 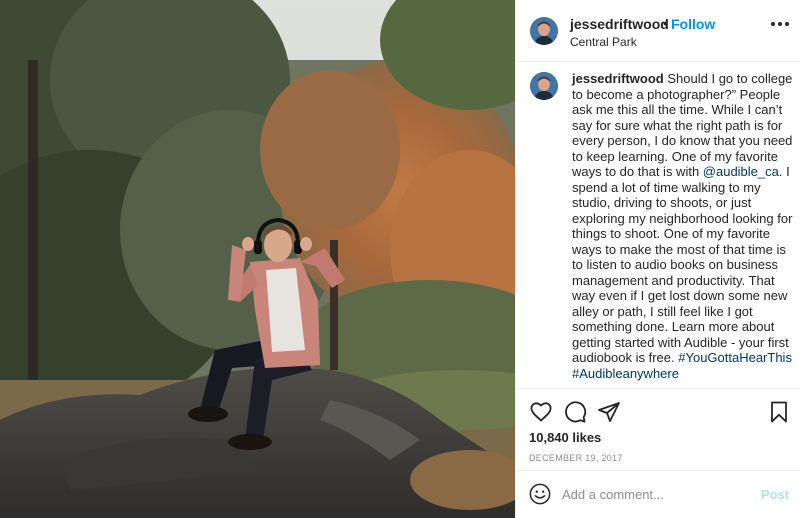 What do you see at coordinates (565, 437) in the screenshot?
I see `like-count: 10,840 likes` at bounding box center [565, 437].